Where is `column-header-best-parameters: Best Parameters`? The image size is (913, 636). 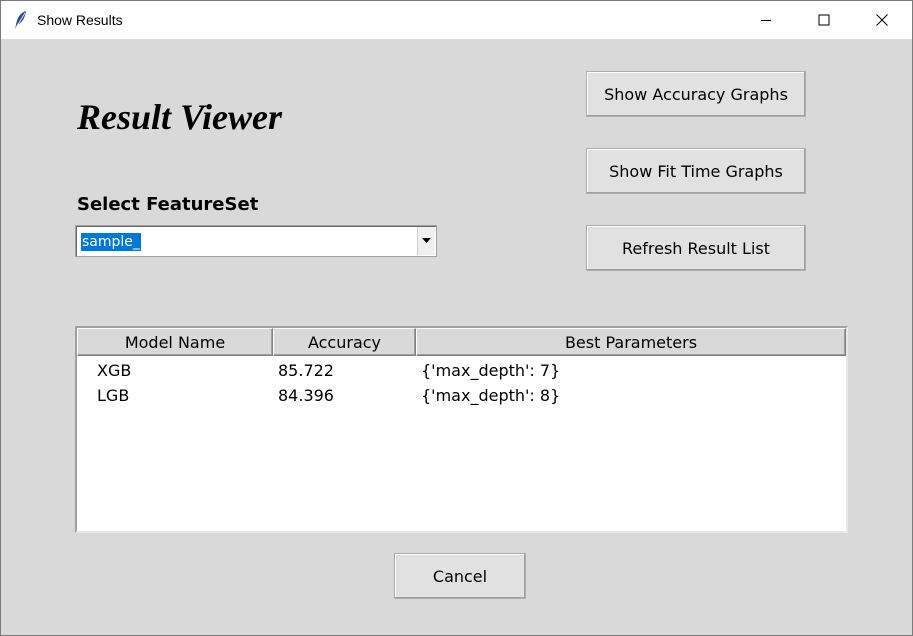 column-header-best-parameters: Best Parameters is located at coordinates (631, 342).